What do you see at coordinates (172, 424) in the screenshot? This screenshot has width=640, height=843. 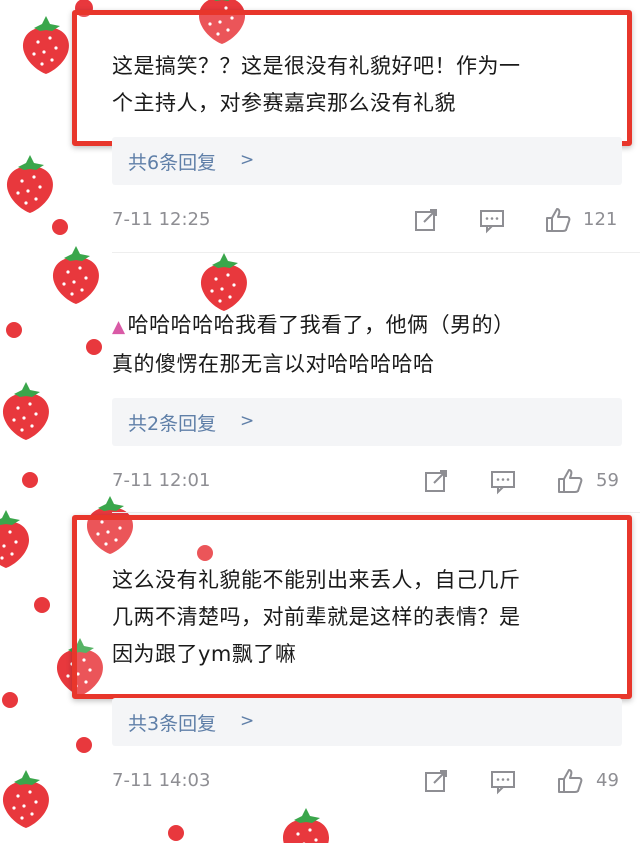 I see `replies-label: 共2条回复` at bounding box center [172, 424].